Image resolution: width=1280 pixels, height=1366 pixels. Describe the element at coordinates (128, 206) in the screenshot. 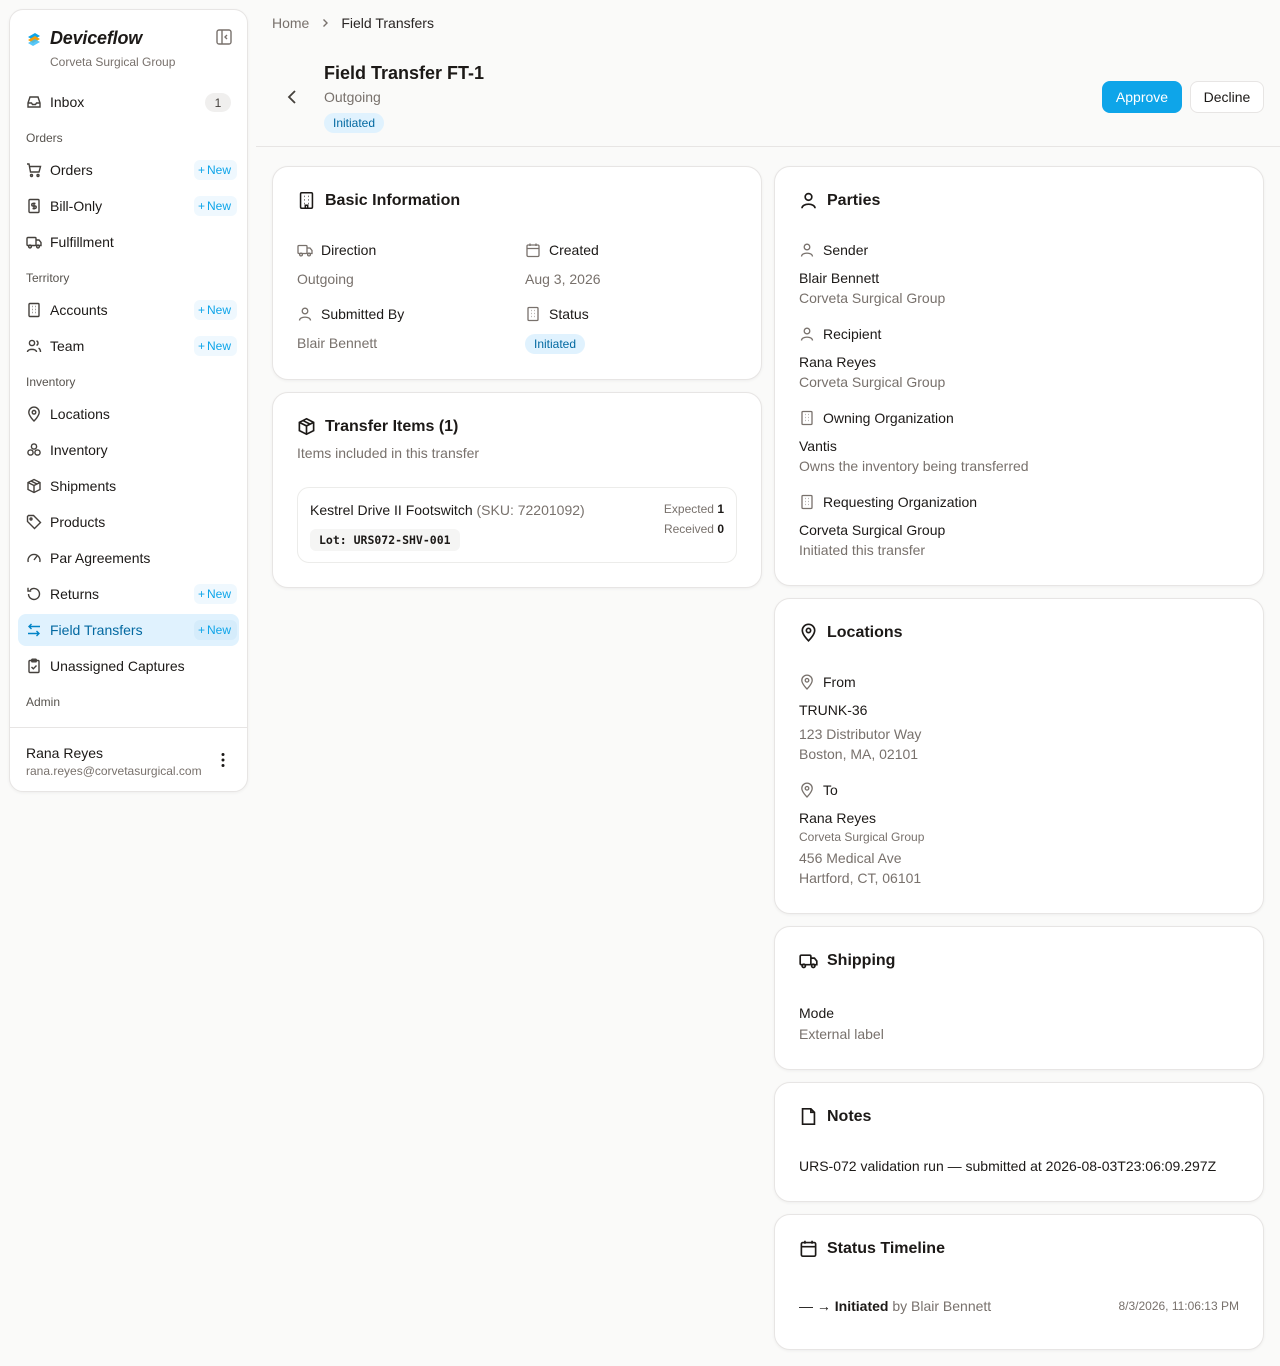

I see `sidebar-item-bill-only: Bill-Only + New` at that location.